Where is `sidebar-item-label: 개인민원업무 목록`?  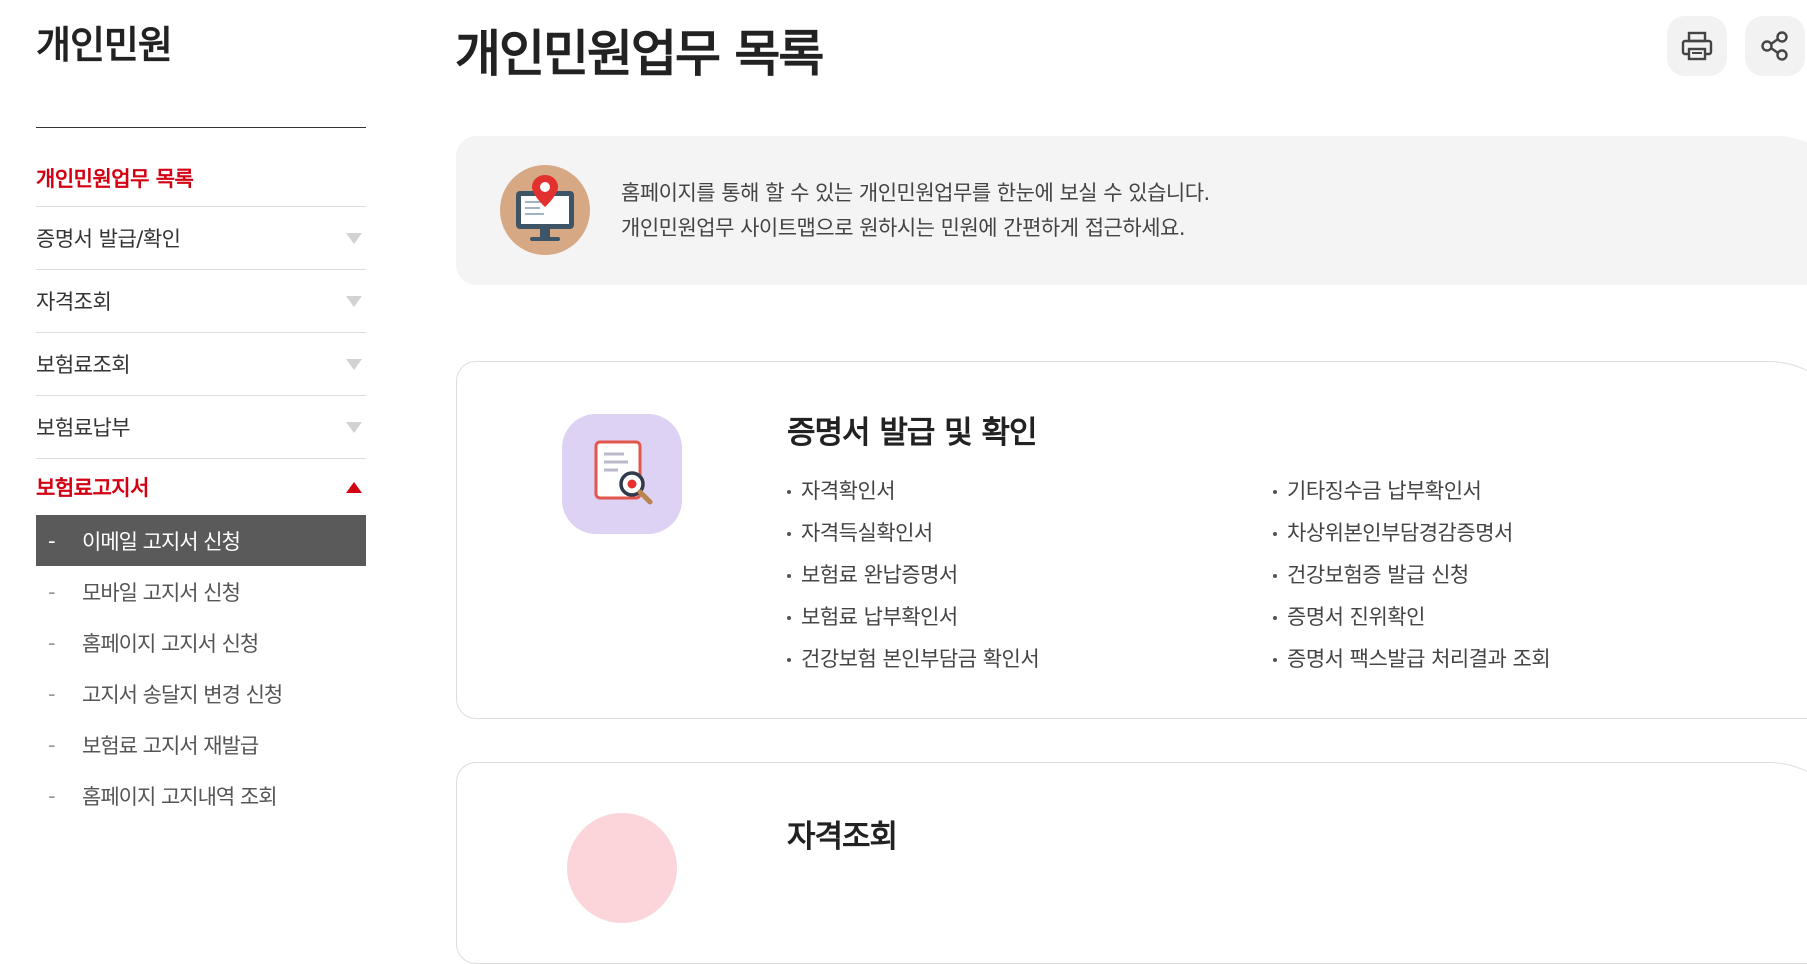 sidebar-item-label: 개인민원업무 목록 is located at coordinates (115, 179).